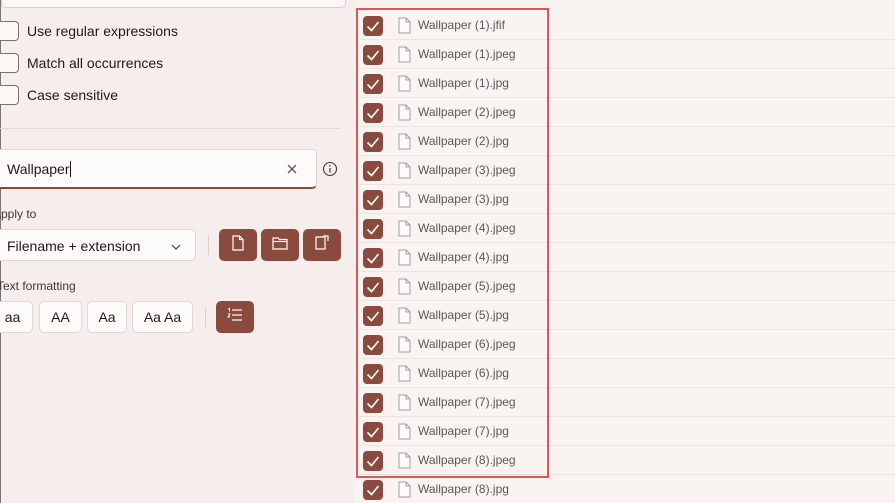  I want to click on use-regex-checkbox, so click(9, 31).